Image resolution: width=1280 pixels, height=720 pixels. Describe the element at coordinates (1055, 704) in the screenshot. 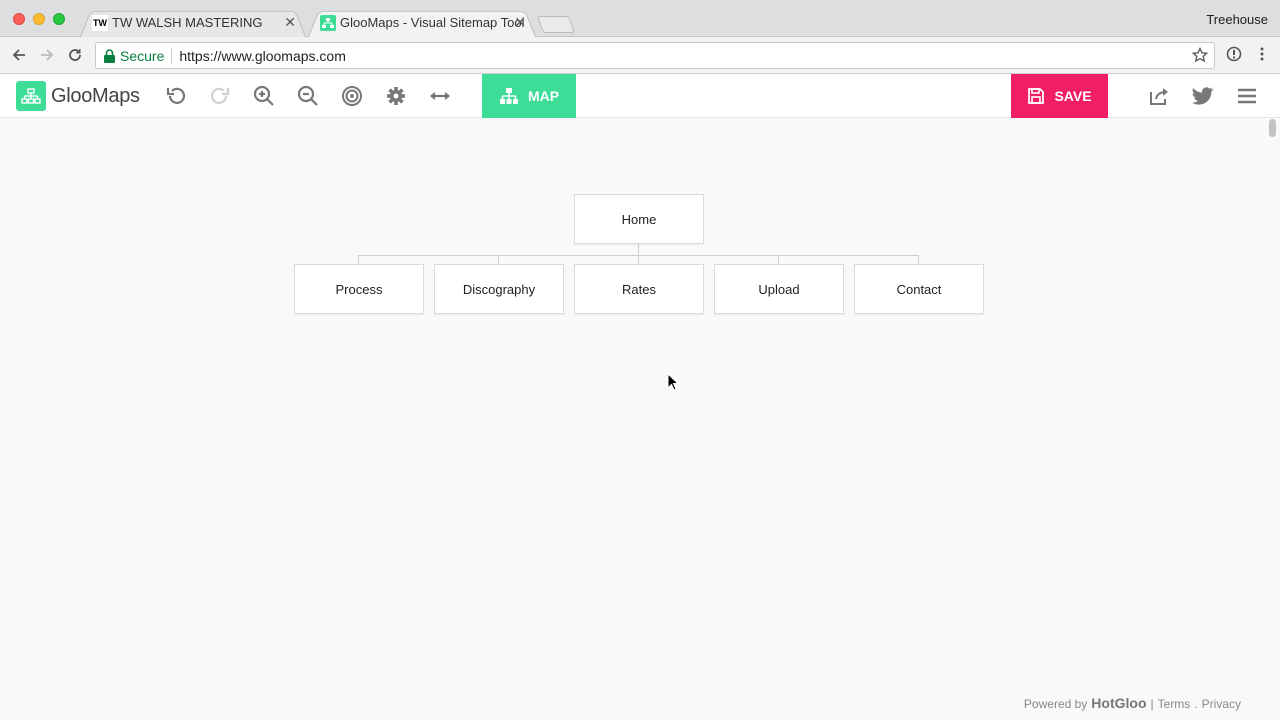

I see `powered-by-text: Powered by` at that location.